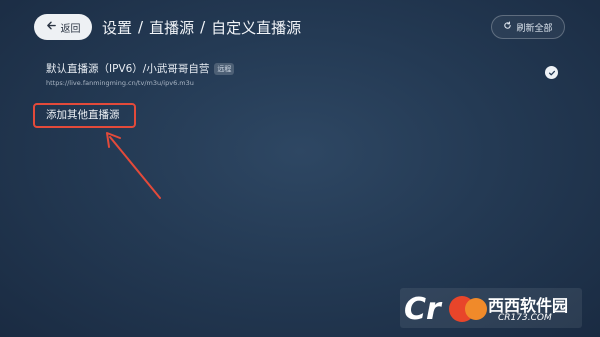  Describe the element at coordinates (117, 27) in the screenshot. I see `breadcrumb-settings: 设置` at that location.